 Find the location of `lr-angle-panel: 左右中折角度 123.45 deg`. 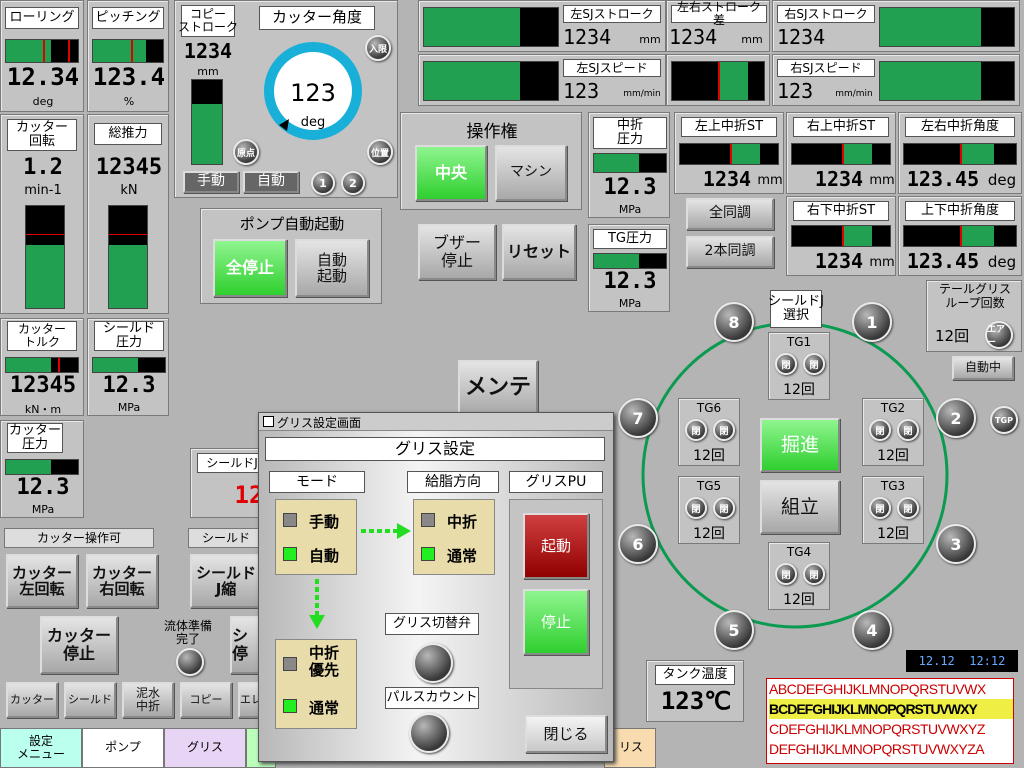

lr-angle-panel: 左右中折角度 123.45 deg is located at coordinates (960, 153).